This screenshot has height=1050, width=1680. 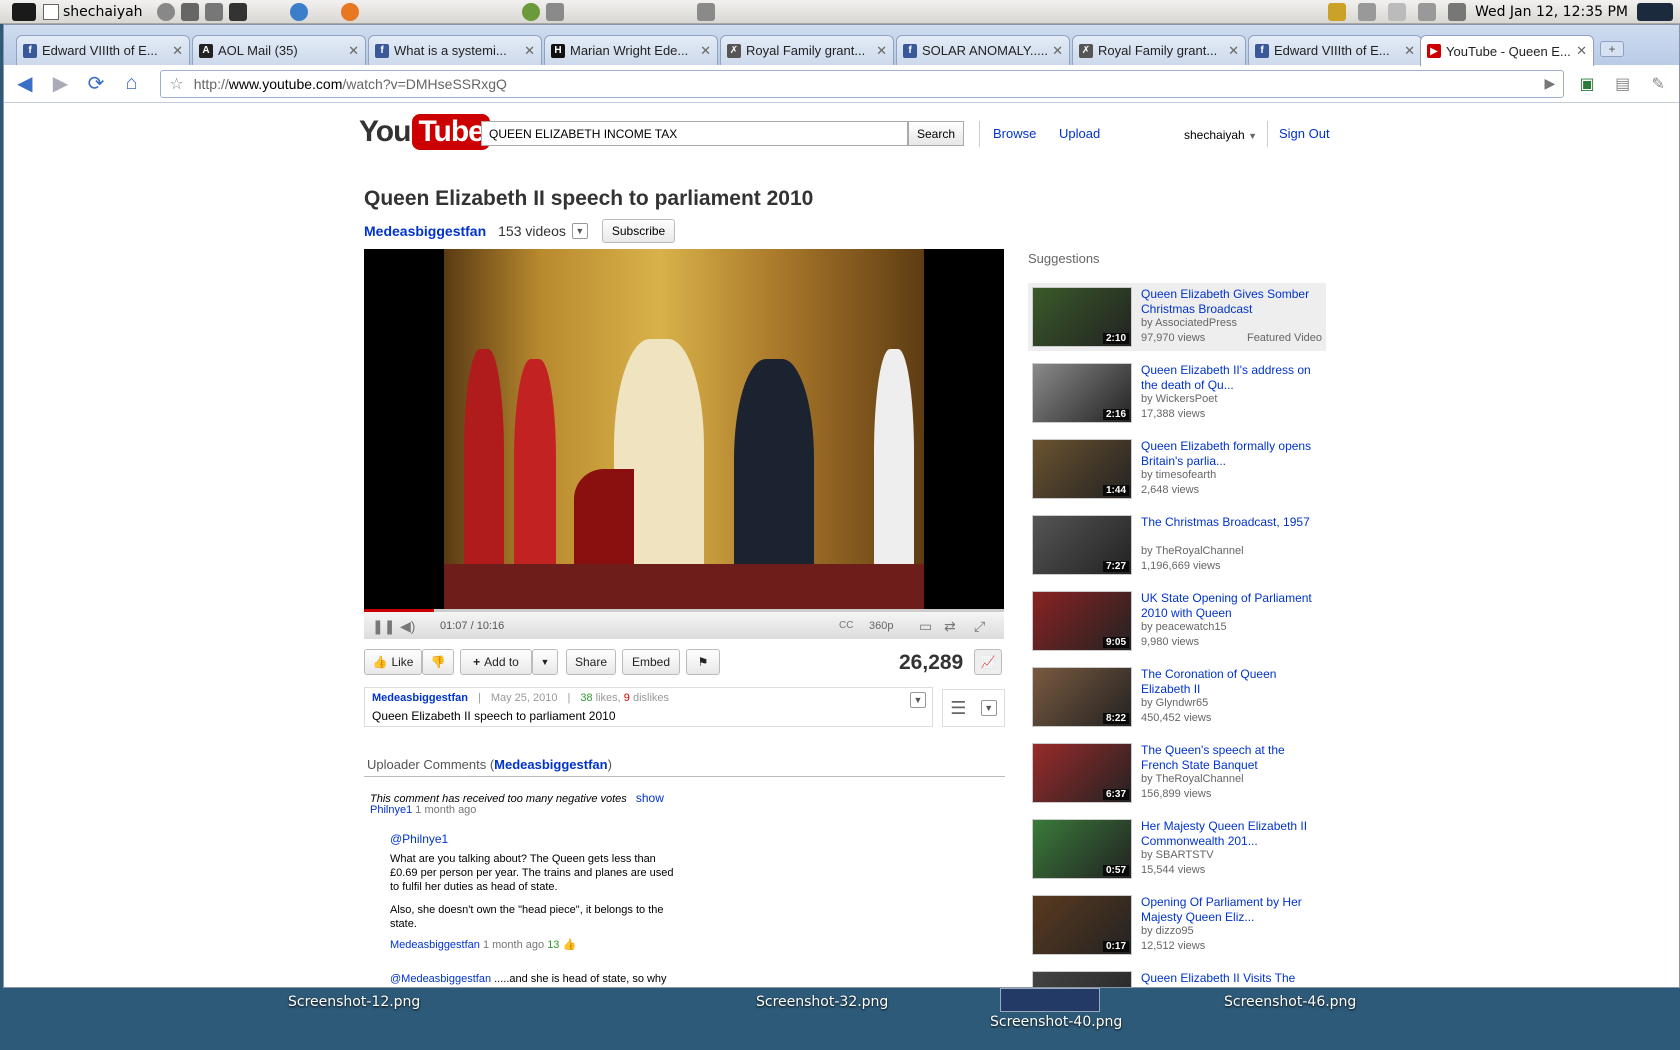 I want to click on comment-author-link: Medeasbiggestfan, so click(x=435, y=945).